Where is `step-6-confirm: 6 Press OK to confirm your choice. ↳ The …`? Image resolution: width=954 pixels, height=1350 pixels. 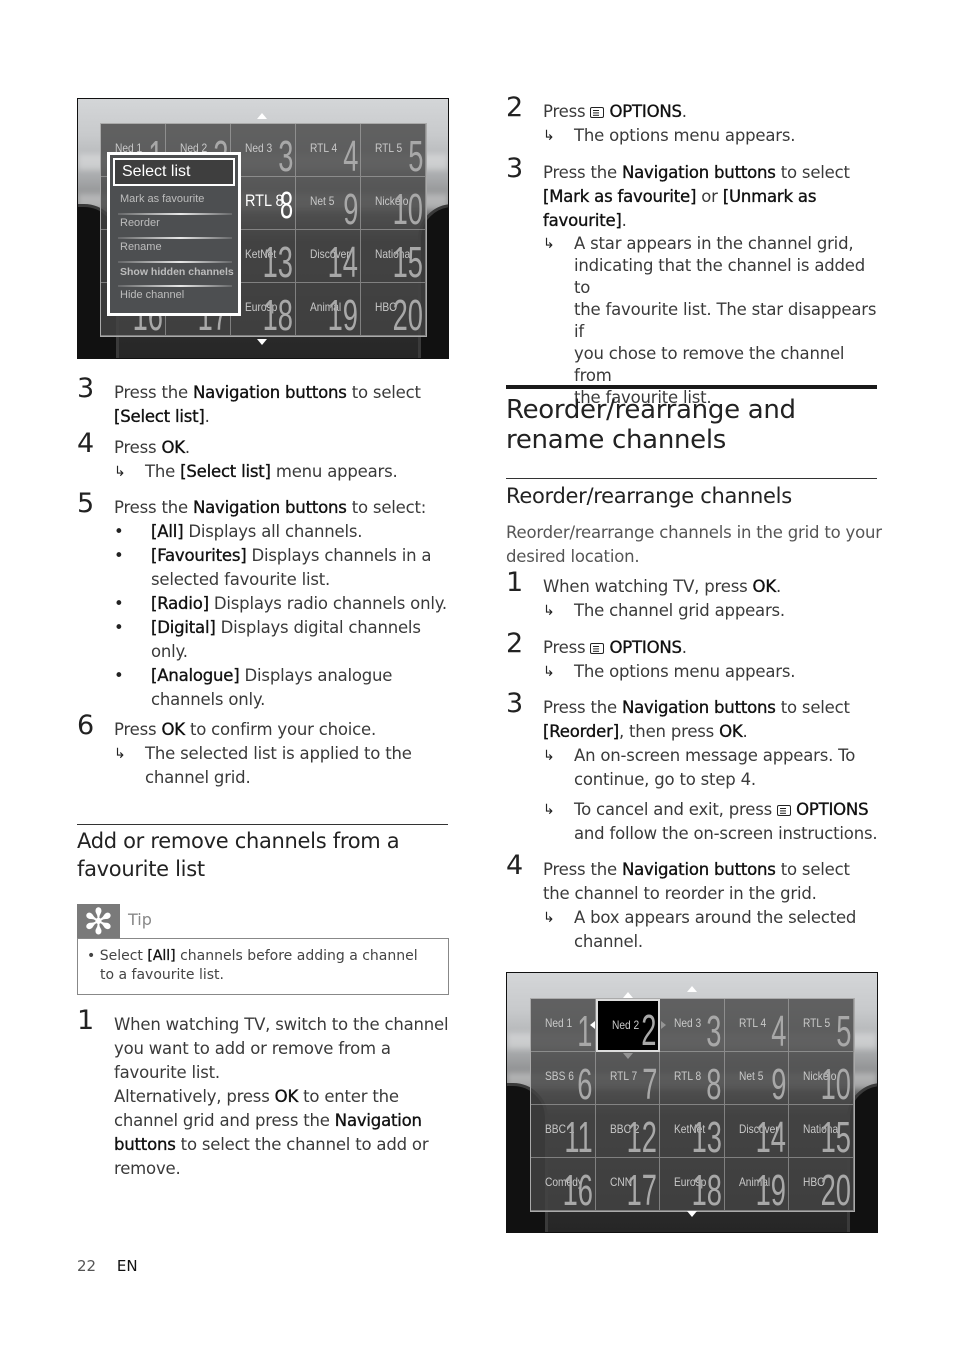
step-6-confirm: 6 Press OK to confirm your choice. ↳ The … is located at coordinates (264, 751).